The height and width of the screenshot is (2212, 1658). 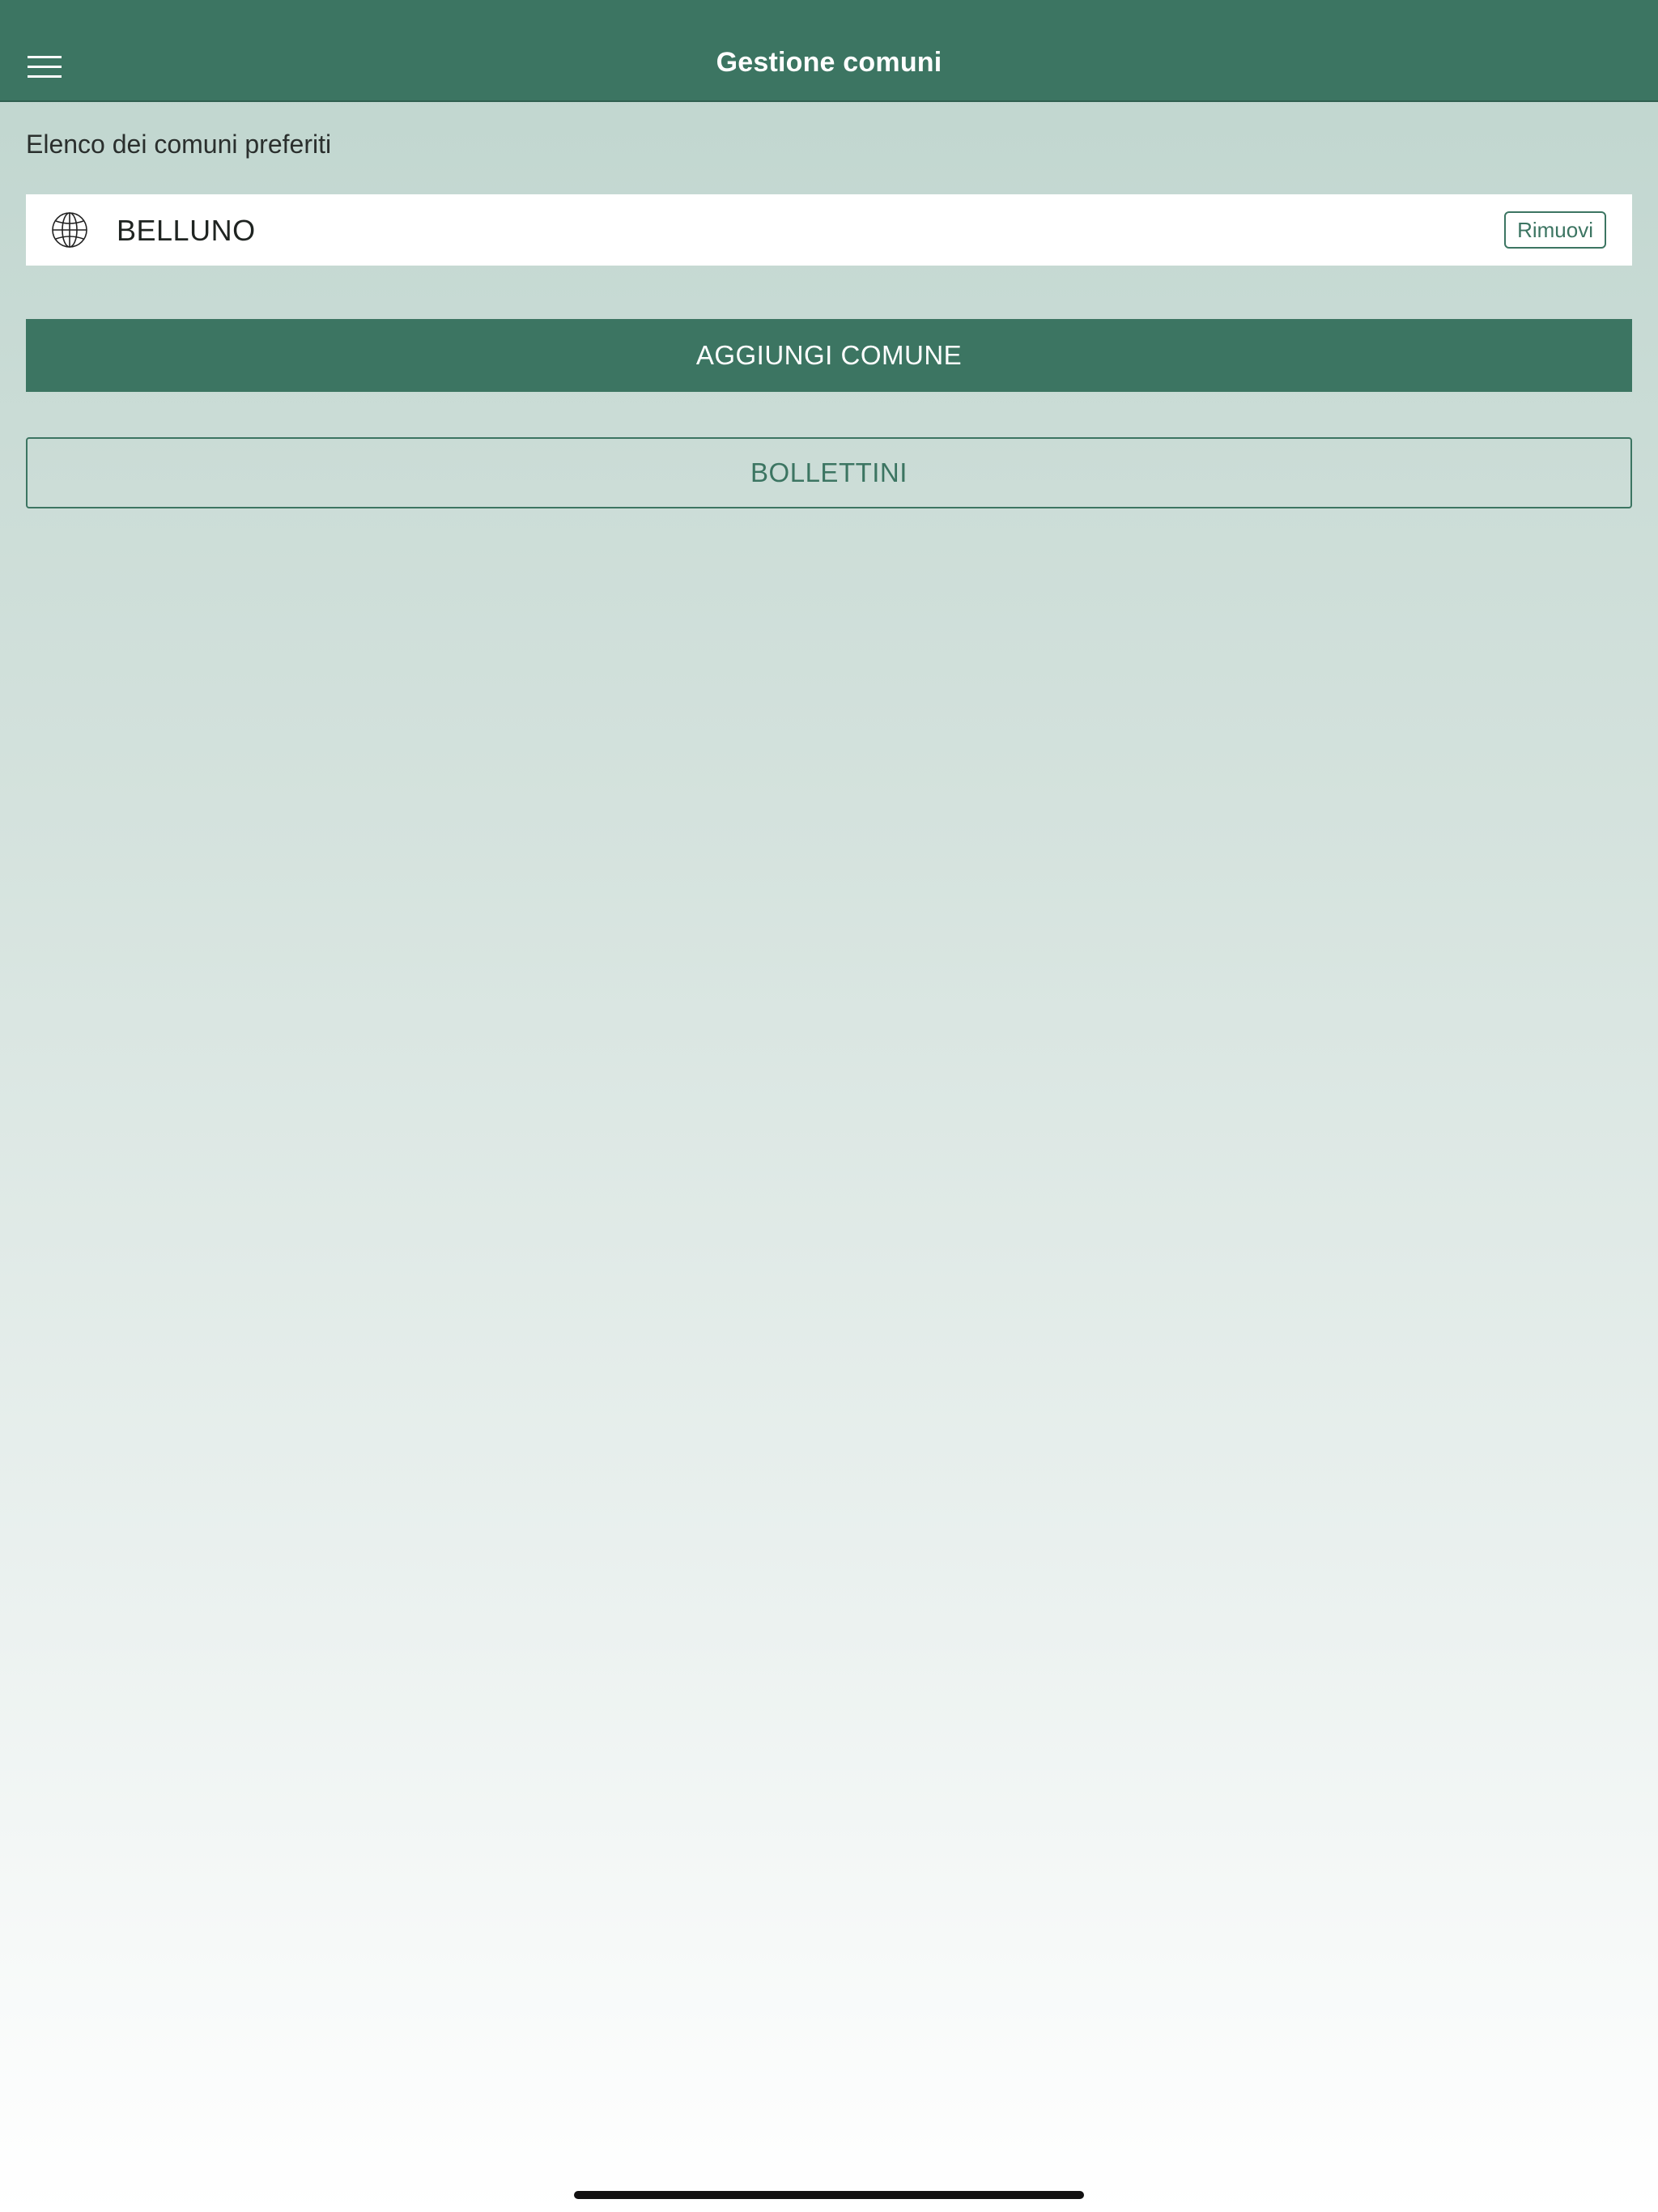 What do you see at coordinates (69, 230) in the screenshot?
I see `globe-icon` at bounding box center [69, 230].